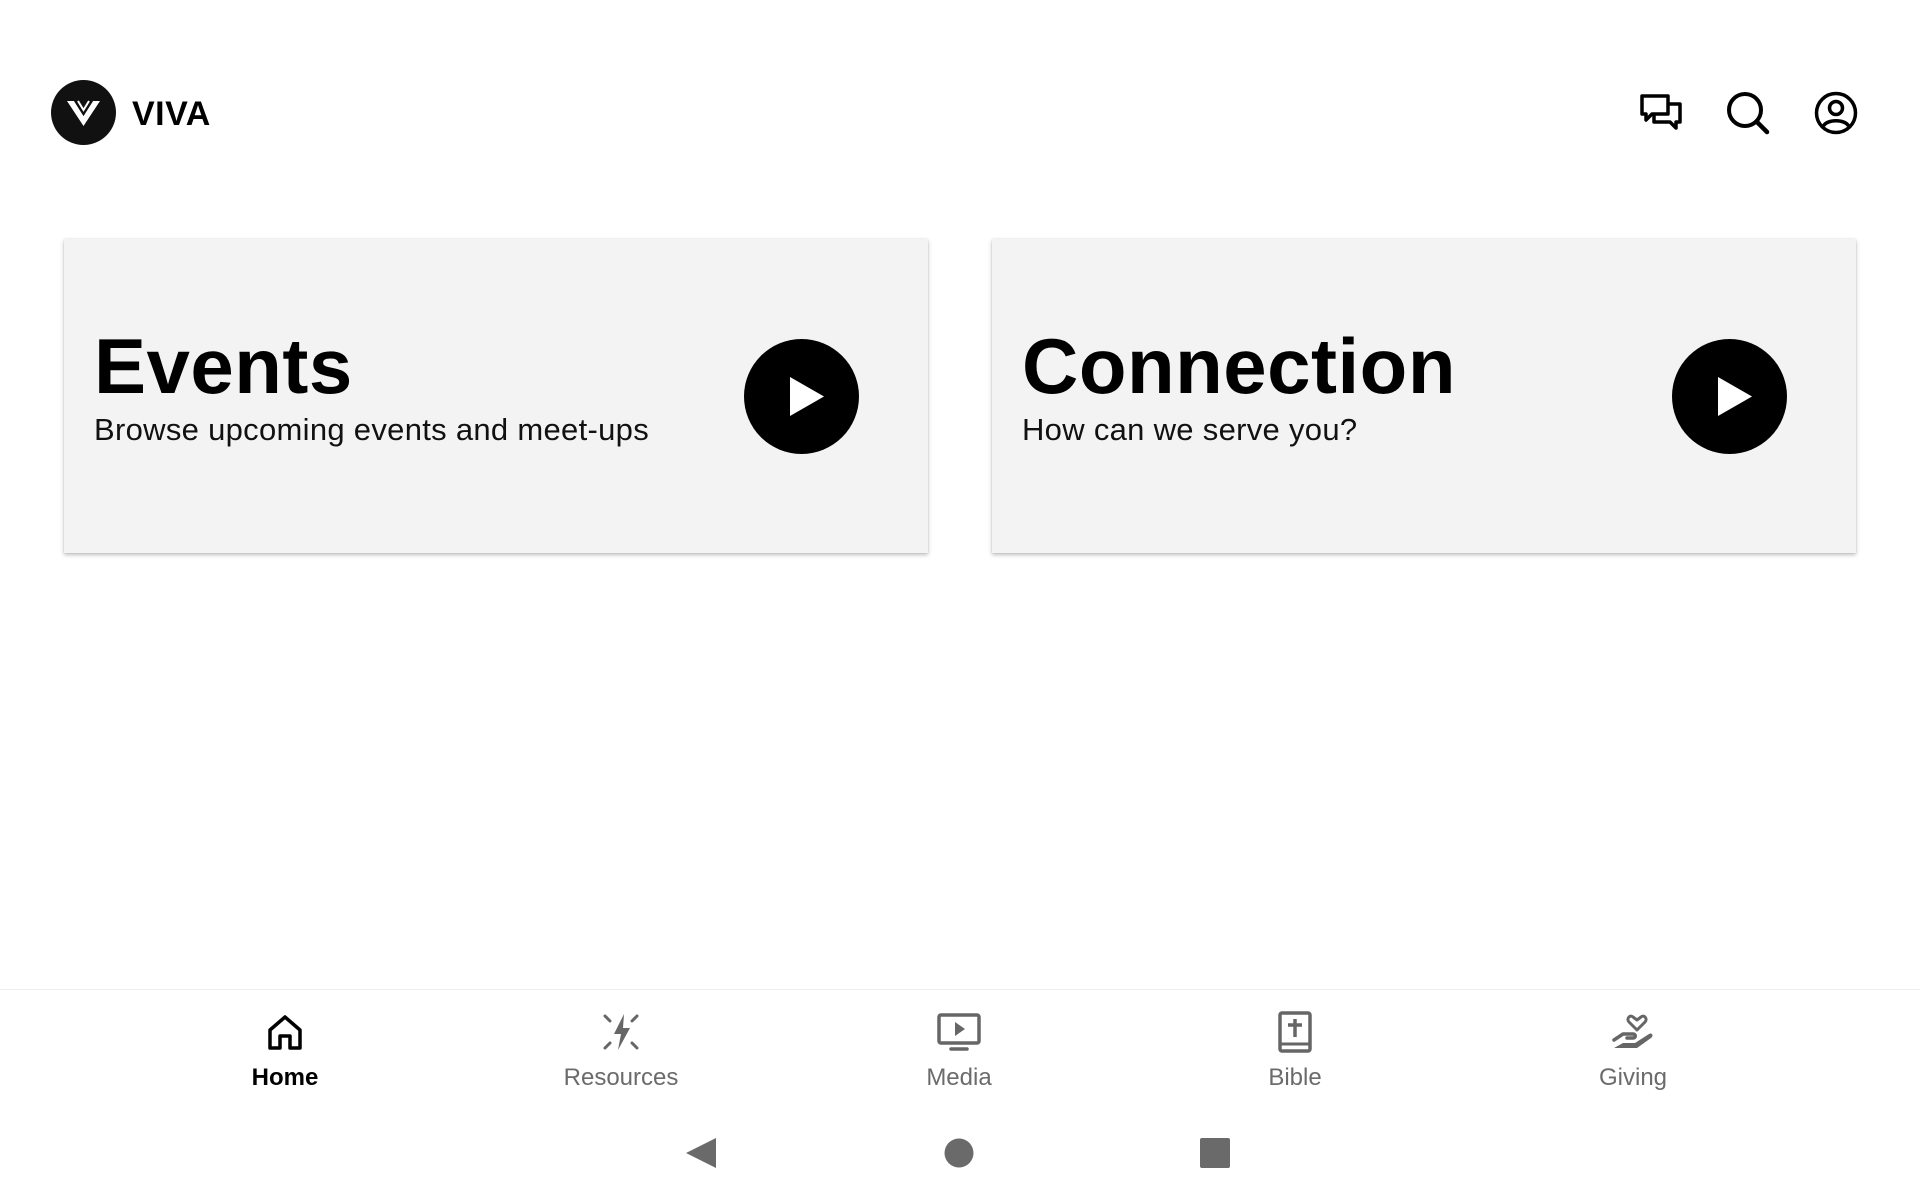  What do you see at coordinates (1295, 1077) in the screenshot?
I see `nav-label-bible: Bible` at bounding box center [1295, 1077].